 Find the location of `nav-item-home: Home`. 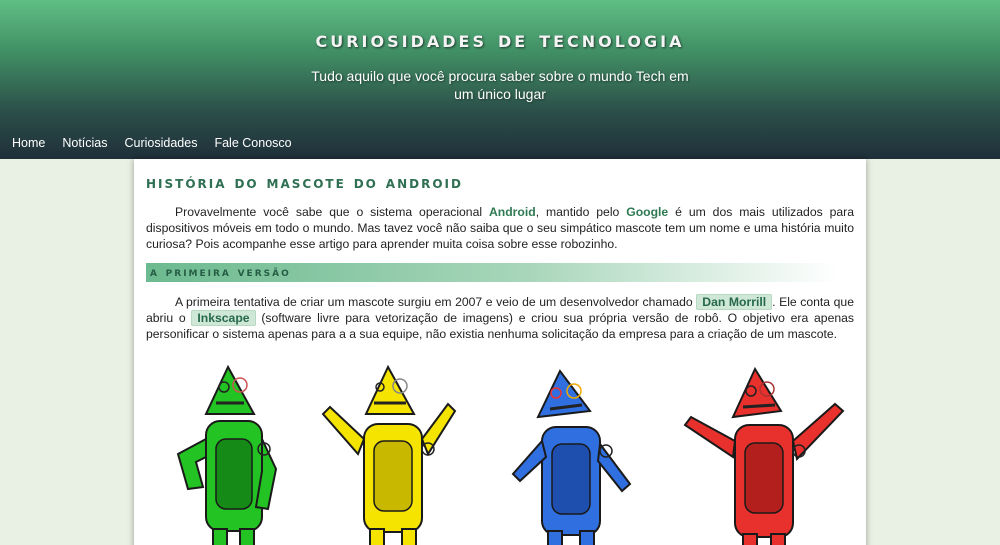

nav-item-home: Home is located at coordinates (28, 143).